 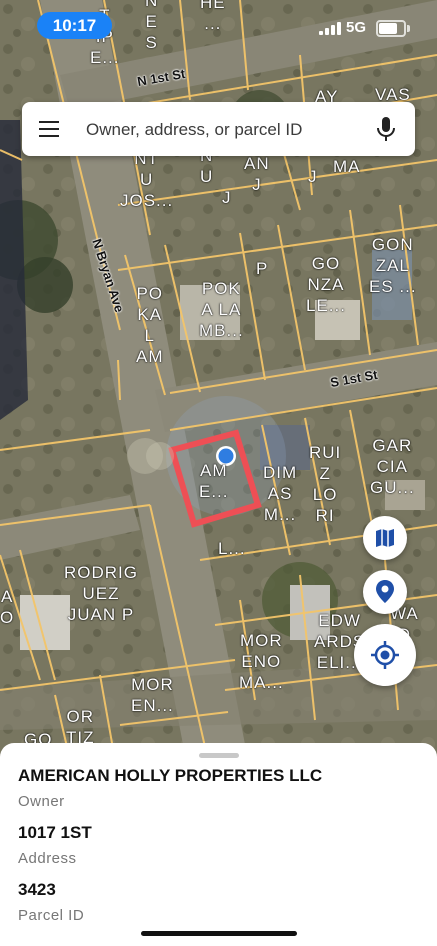 What do you see at coordinates (347, 166) in the screenshot?
I see `parcel-label: MA` at bounding box center [347, 166].